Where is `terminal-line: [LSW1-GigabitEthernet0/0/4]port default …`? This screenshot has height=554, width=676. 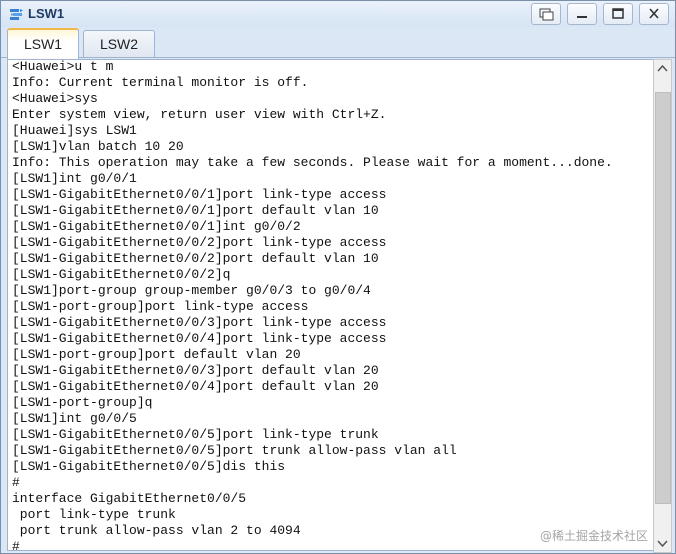
terminal-line: [LSW1-GigabitEthernet0/0/4]port default … is located at coordinates (195, 386).